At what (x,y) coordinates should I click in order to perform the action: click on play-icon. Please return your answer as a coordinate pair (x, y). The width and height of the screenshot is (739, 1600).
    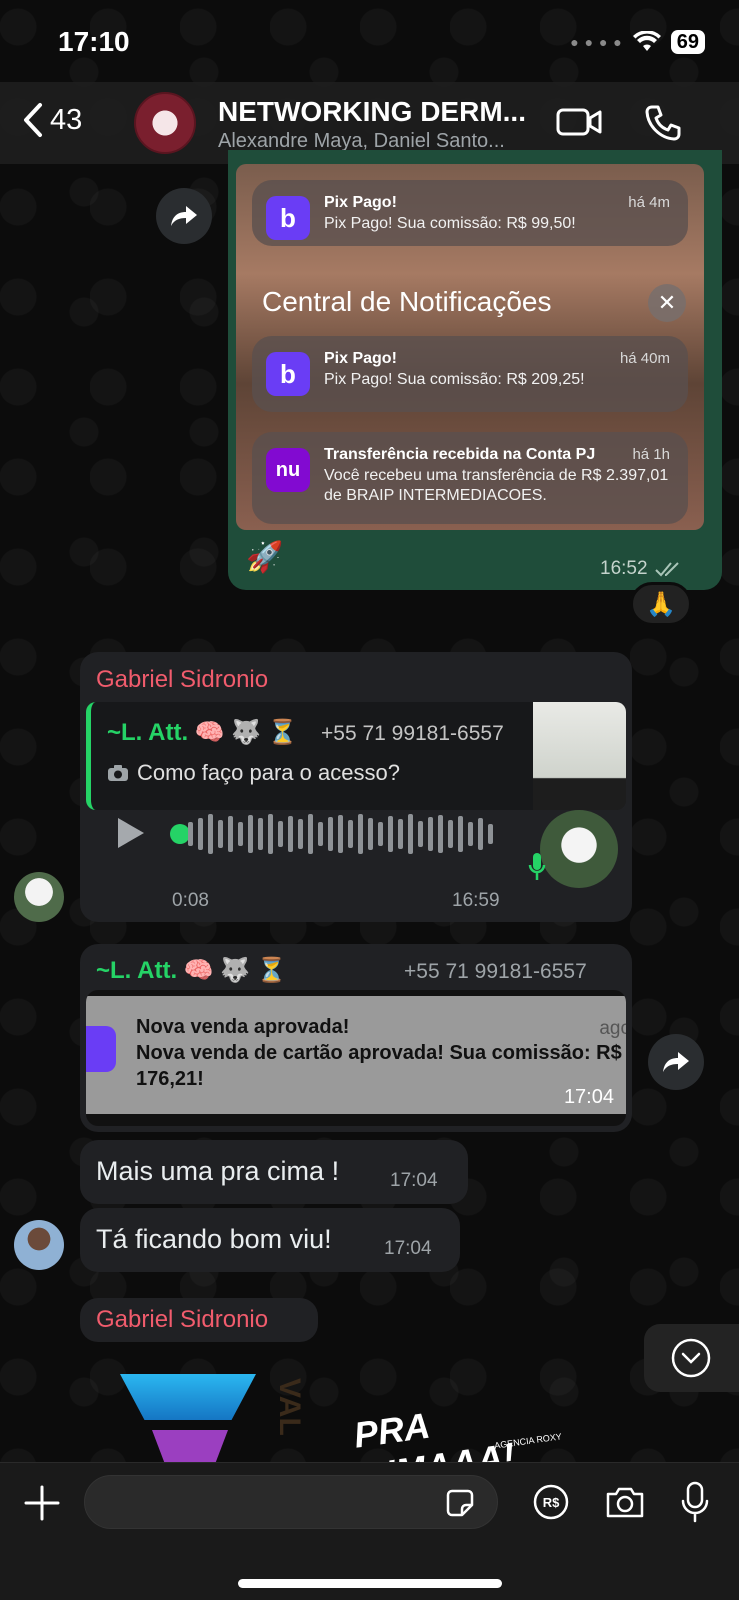
    Looking at the image, I should click on (130, 833).